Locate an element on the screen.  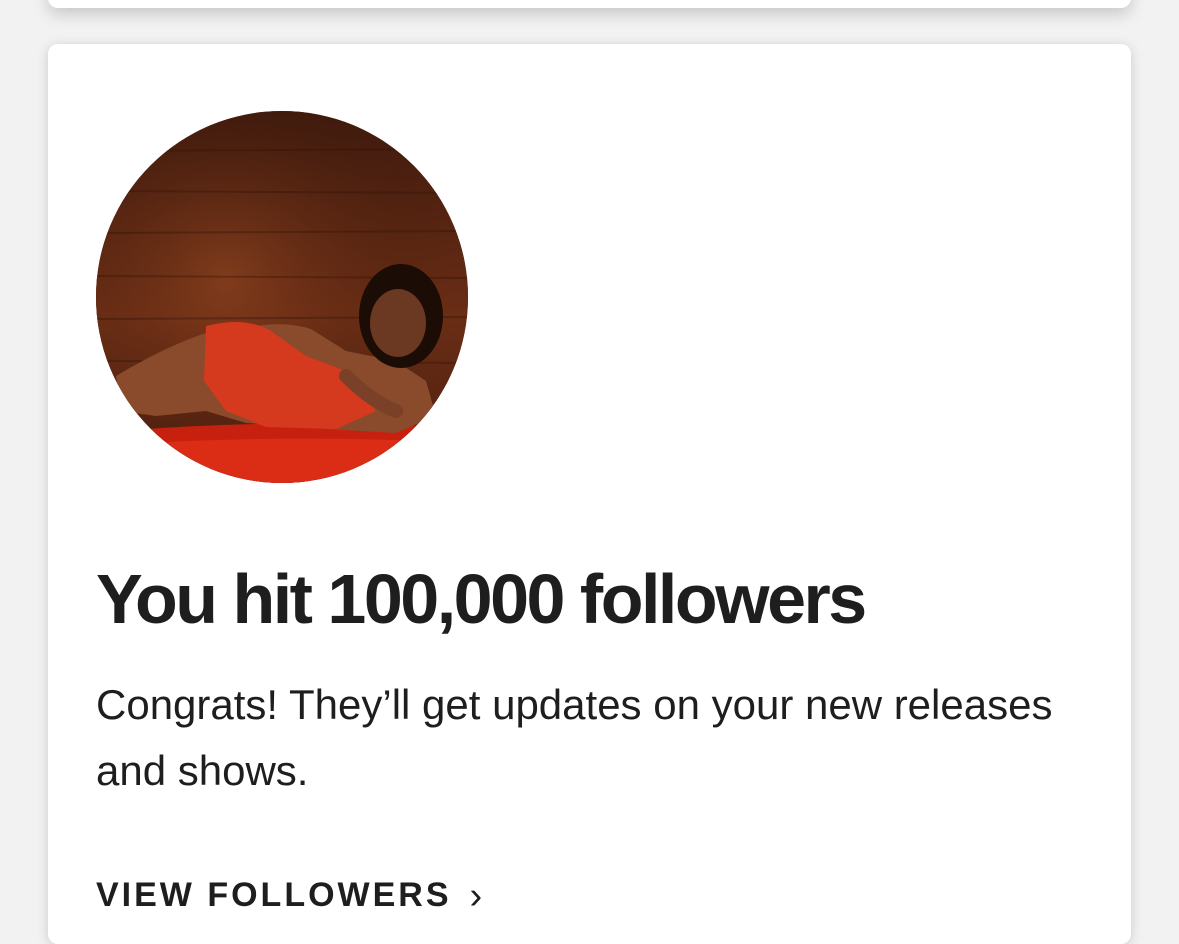
artist-avatar is located at coordinates (282, 297).